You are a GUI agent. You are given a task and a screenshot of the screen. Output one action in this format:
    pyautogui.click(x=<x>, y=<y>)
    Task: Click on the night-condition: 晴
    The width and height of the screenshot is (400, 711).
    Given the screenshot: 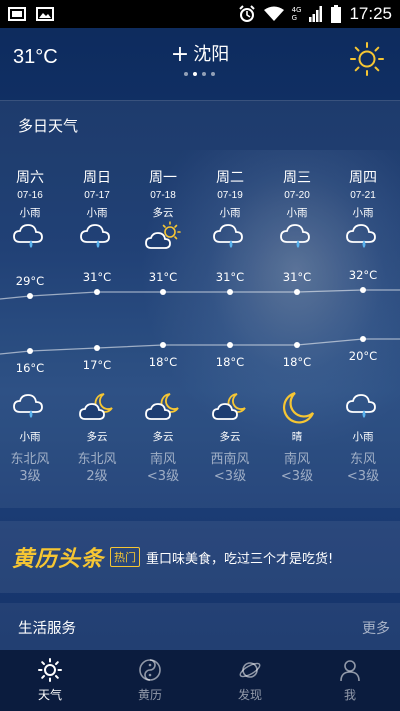 What is the action you would take?
    pyautogui.click(x=297, y=437)
    